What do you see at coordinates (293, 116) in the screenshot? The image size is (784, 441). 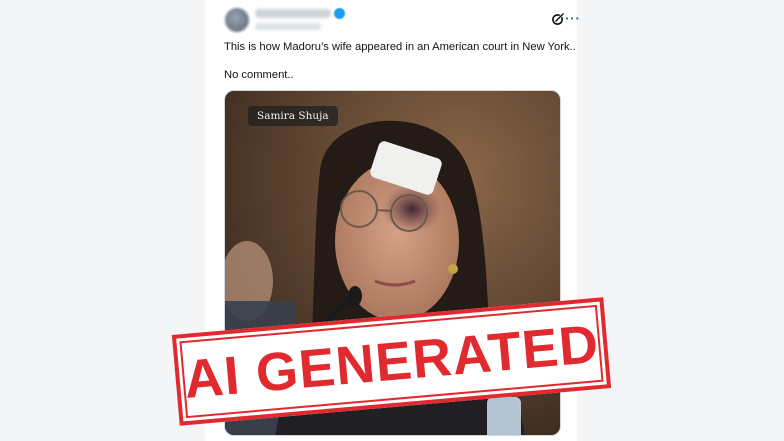 I see `image-caption-badge: Samira Shuja` at bounding box center [293, 116].